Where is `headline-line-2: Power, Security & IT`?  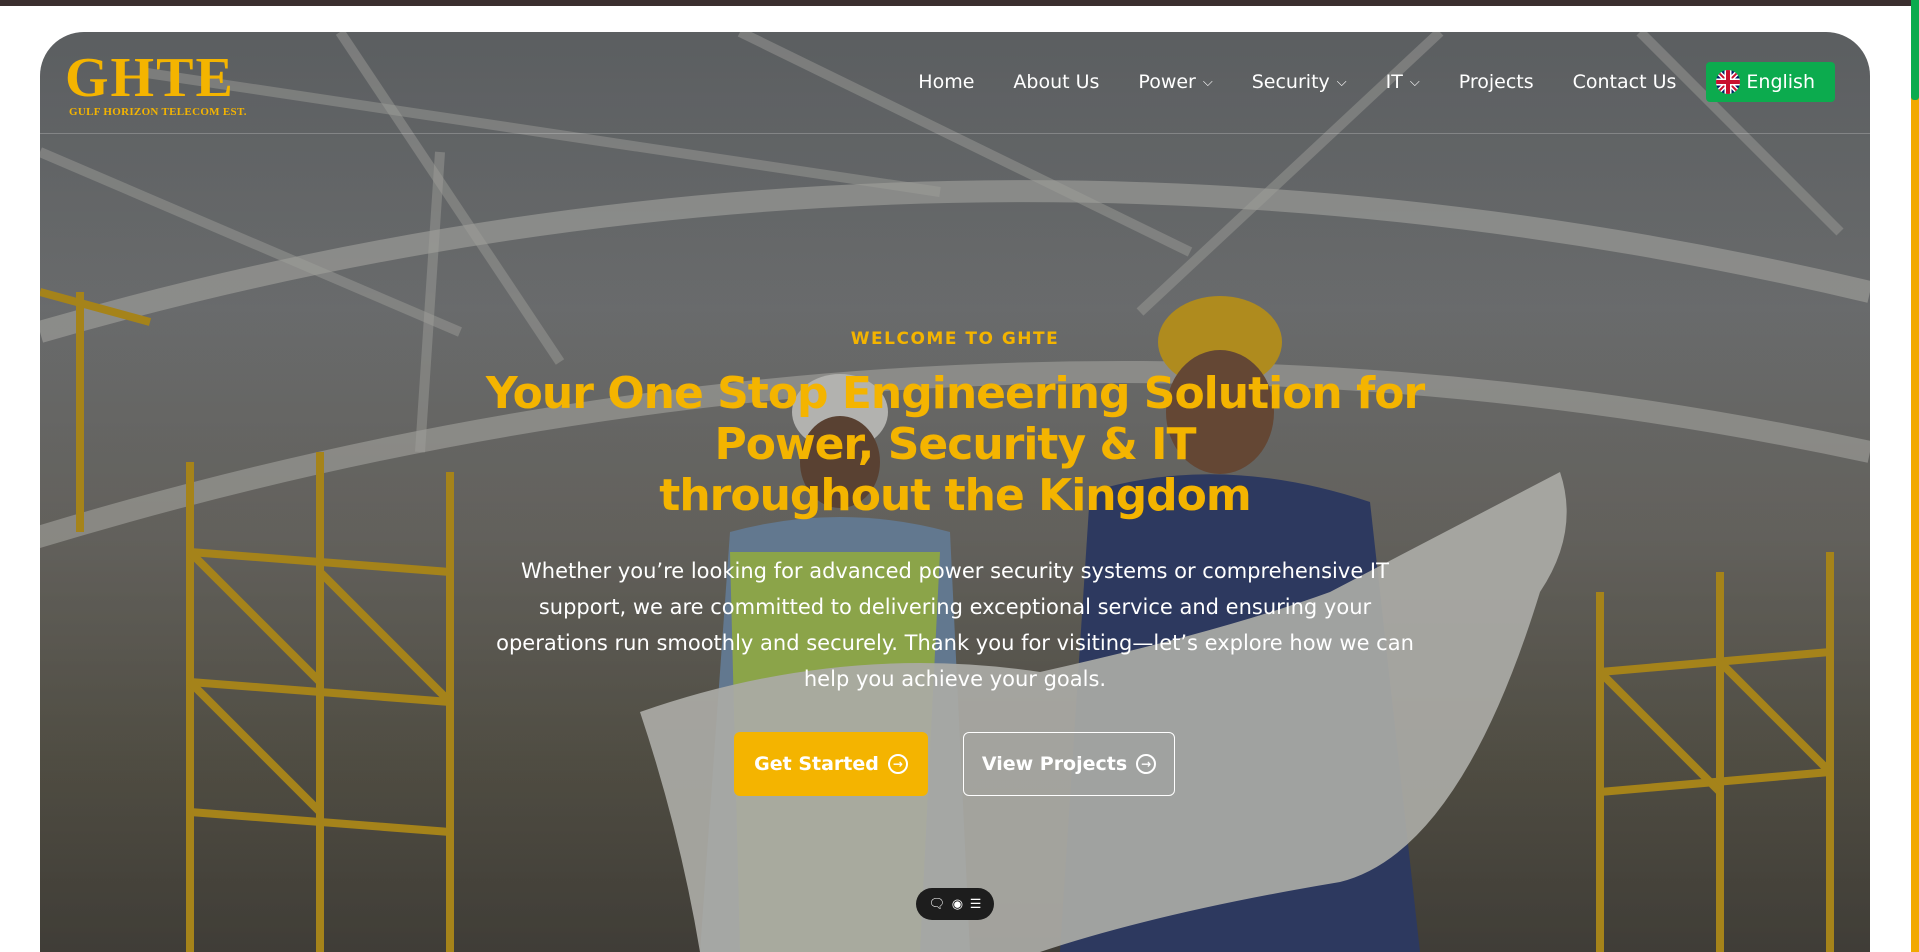
headline-line-2: Power, Security & IT is located at coordinates (955, 444).